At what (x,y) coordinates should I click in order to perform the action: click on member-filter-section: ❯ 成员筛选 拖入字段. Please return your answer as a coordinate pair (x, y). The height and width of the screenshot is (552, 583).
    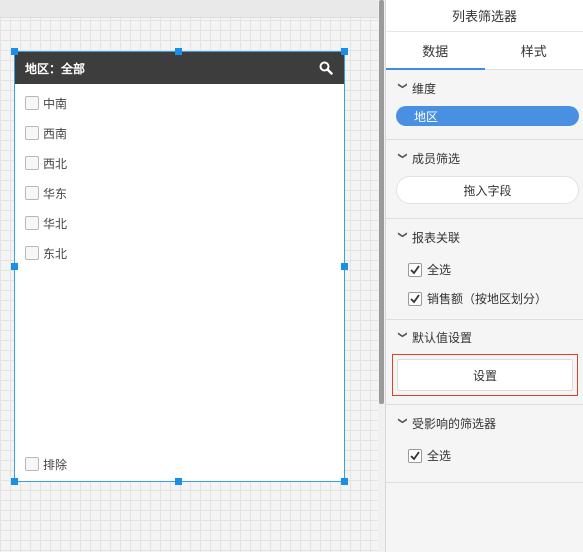
    Looking at the image, I should click on (484, 179).